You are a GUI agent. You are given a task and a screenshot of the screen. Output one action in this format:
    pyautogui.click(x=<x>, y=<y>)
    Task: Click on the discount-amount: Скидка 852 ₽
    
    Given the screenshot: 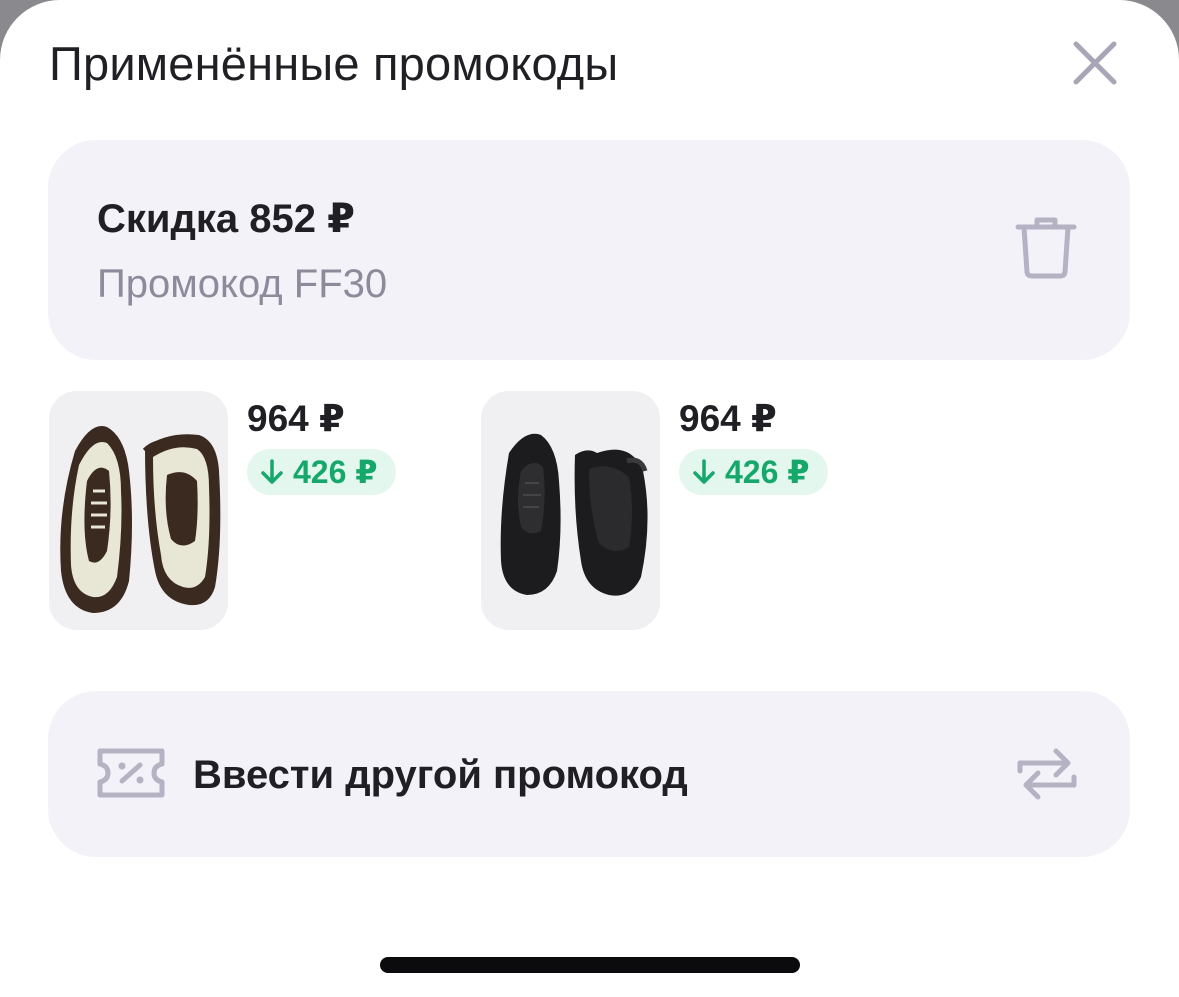 What is the action you would take?
    pyautogui.click(x=226, y=219)
    